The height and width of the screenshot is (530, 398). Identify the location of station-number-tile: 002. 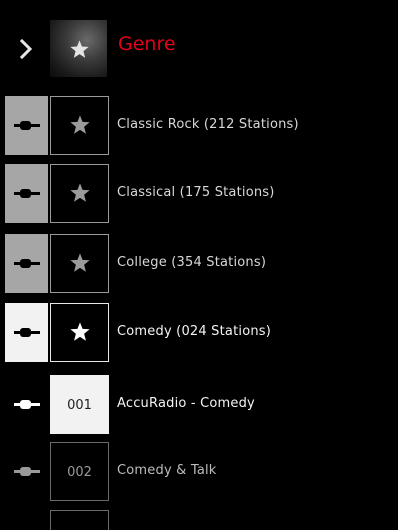
(79, 471).